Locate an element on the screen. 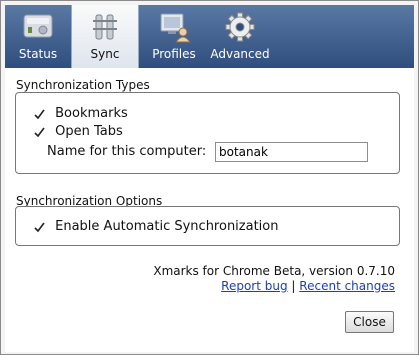 The width and height of the screenshot is (419, 355). bookmarks-label: Bookmarks is located at coordinates (91, 113).